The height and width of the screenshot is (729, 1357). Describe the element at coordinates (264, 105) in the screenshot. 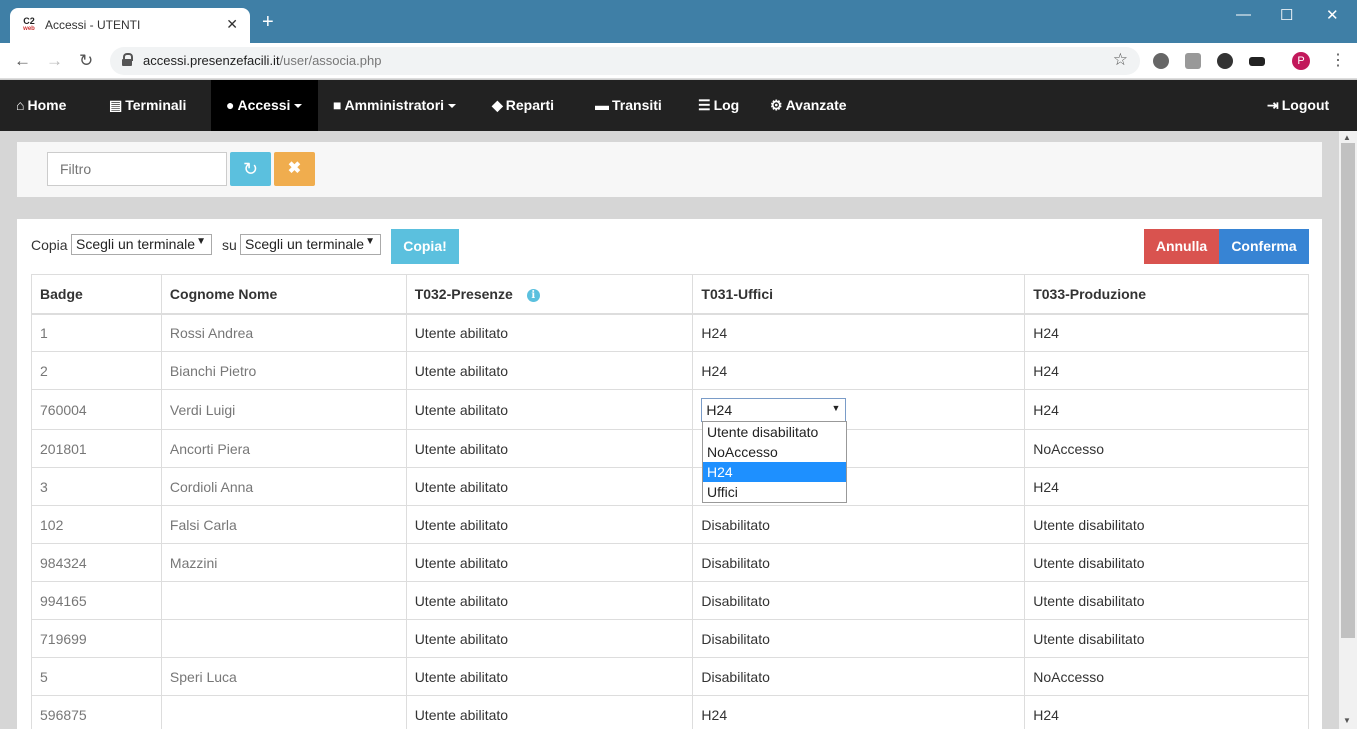

I see `nav-accessi: ● Accessi` at that location.